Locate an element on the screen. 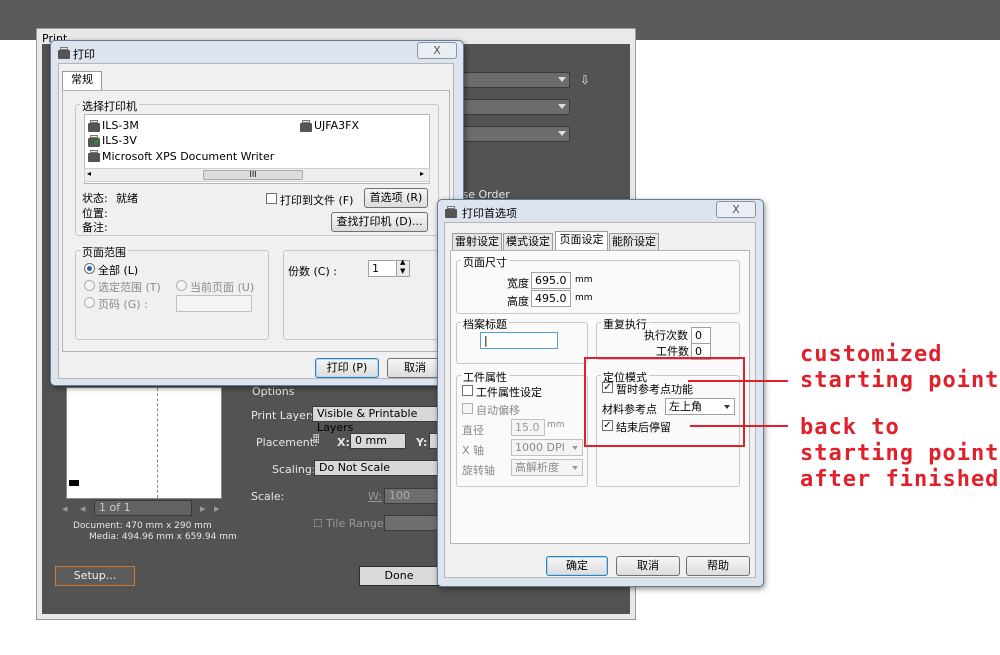  help-button: 帮助 is located at coordinates (718, 566).